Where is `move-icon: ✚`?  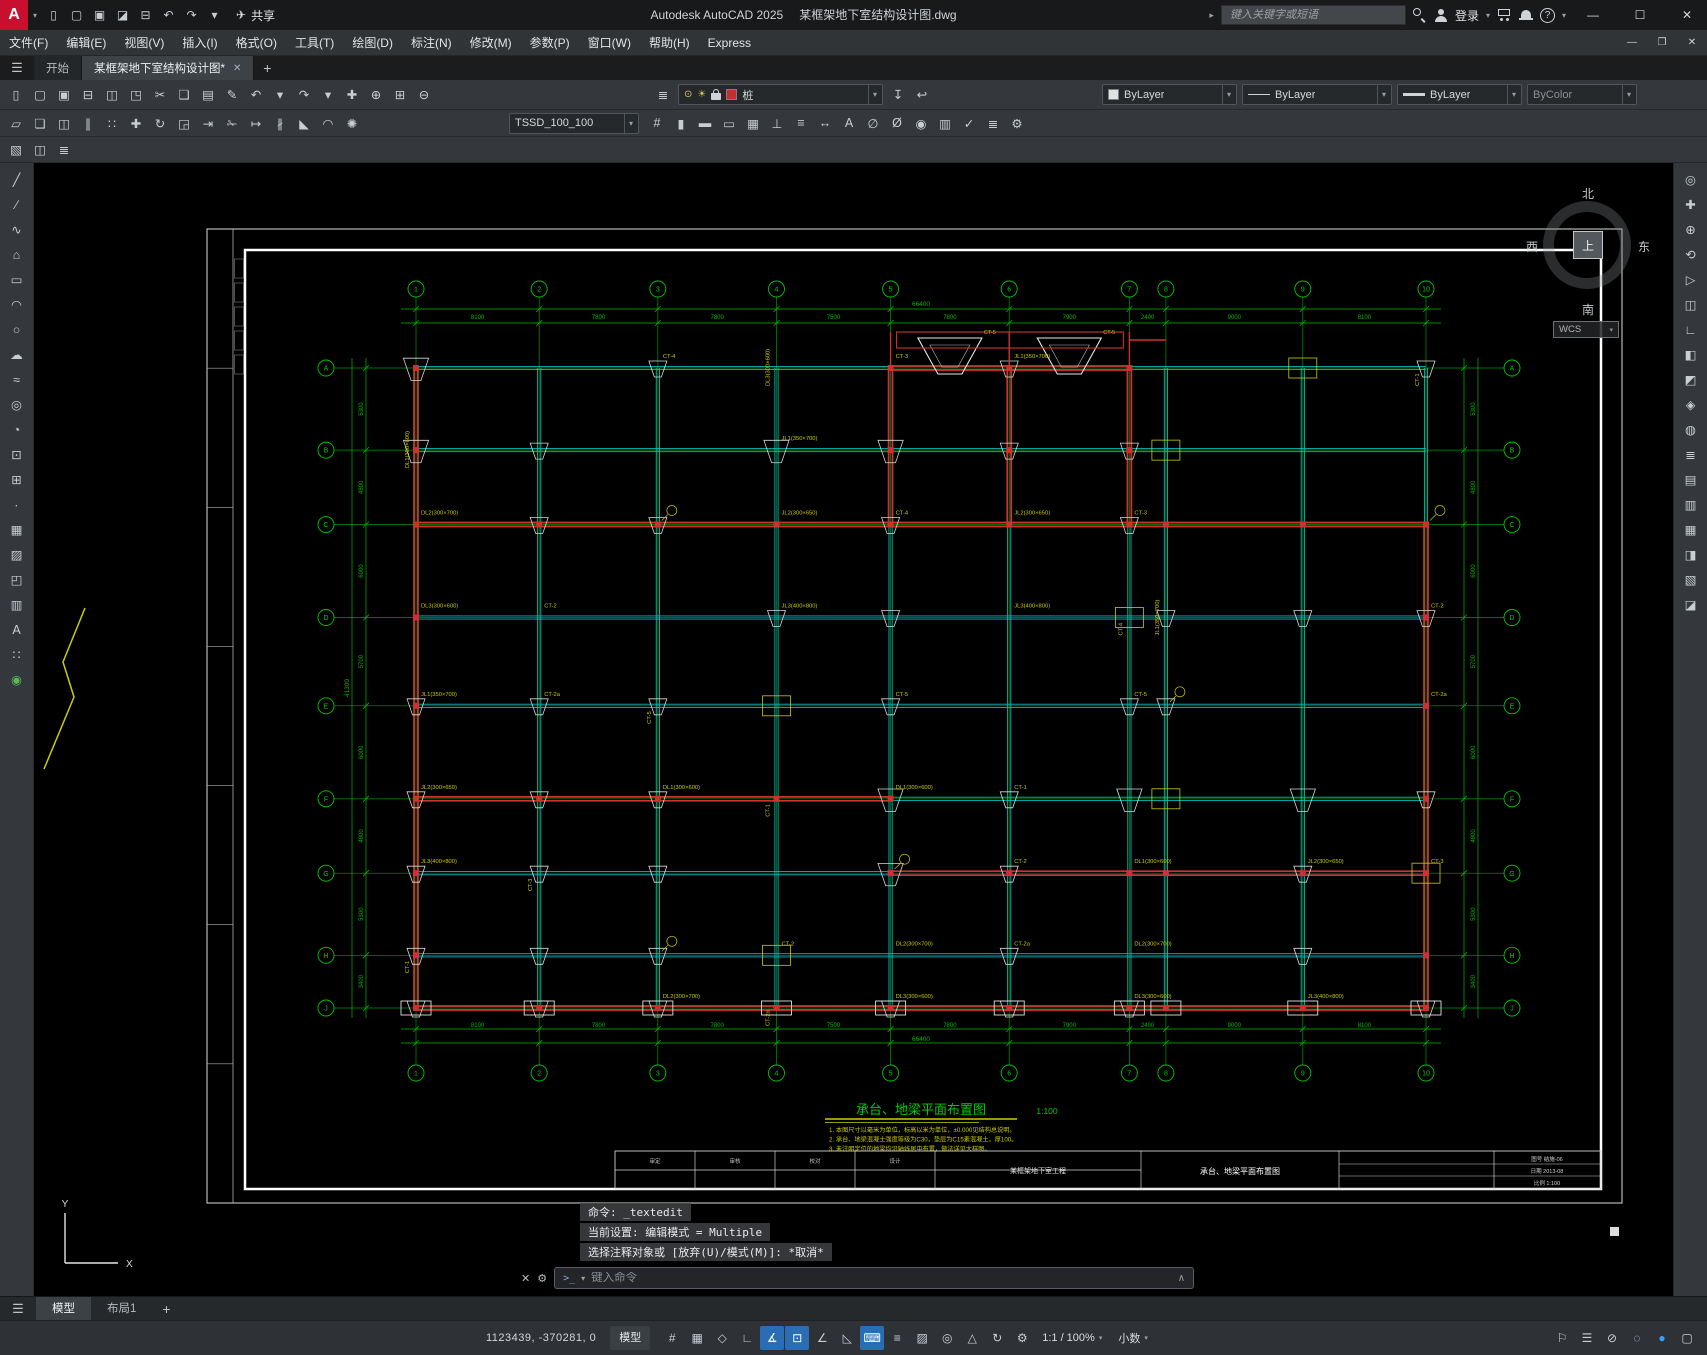
move-icon: ✚ is located at coordinates (136, 123).